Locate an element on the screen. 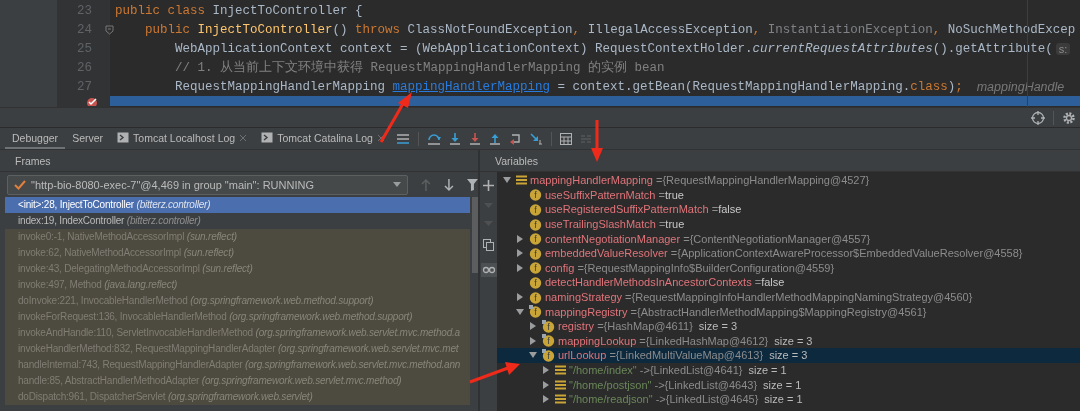 This screenshot has height=411, width=1080. thread-dropdown: "http-bio-8080-exec-7"@4,469 in group "main": RUNNING is located at coordinates (208, 184).